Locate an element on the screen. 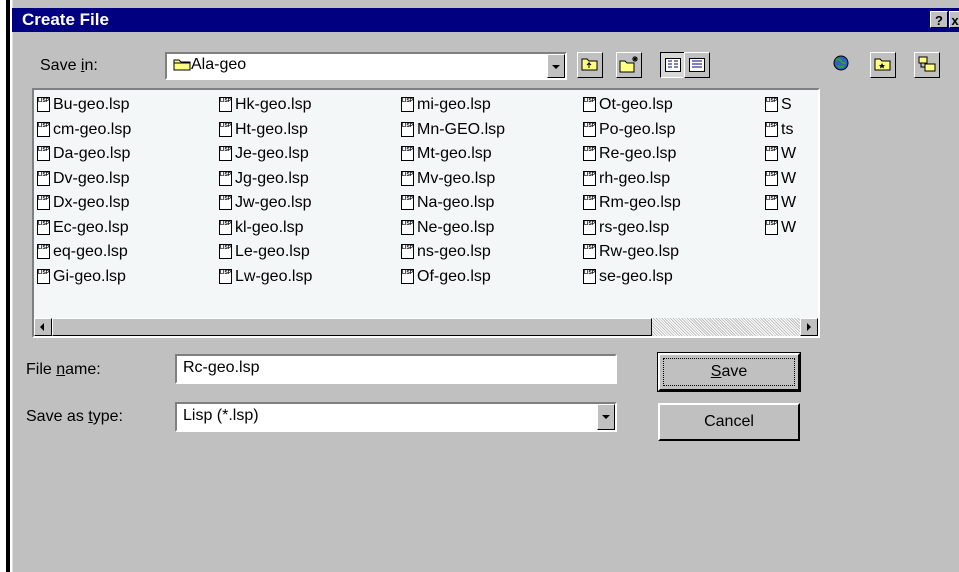 Image resolution: width=959 pixels, height=572 pixels. file-item: LISP rh-geo.lsp is located at coordinates (632, 182).